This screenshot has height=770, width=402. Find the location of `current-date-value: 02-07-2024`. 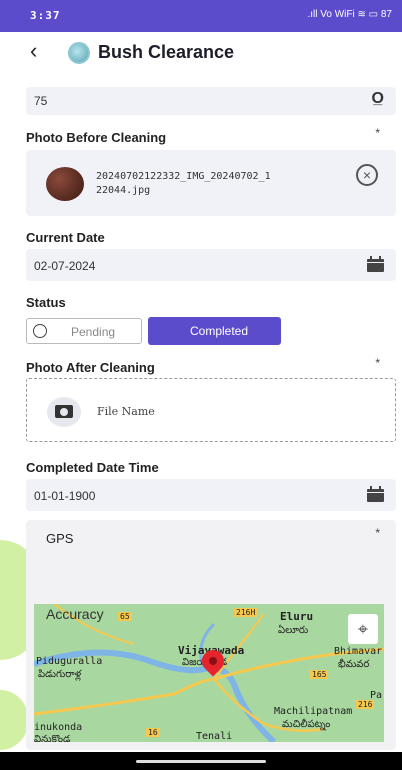

current-date-value: 02-07-2024 is located at coordinates (65, 266).